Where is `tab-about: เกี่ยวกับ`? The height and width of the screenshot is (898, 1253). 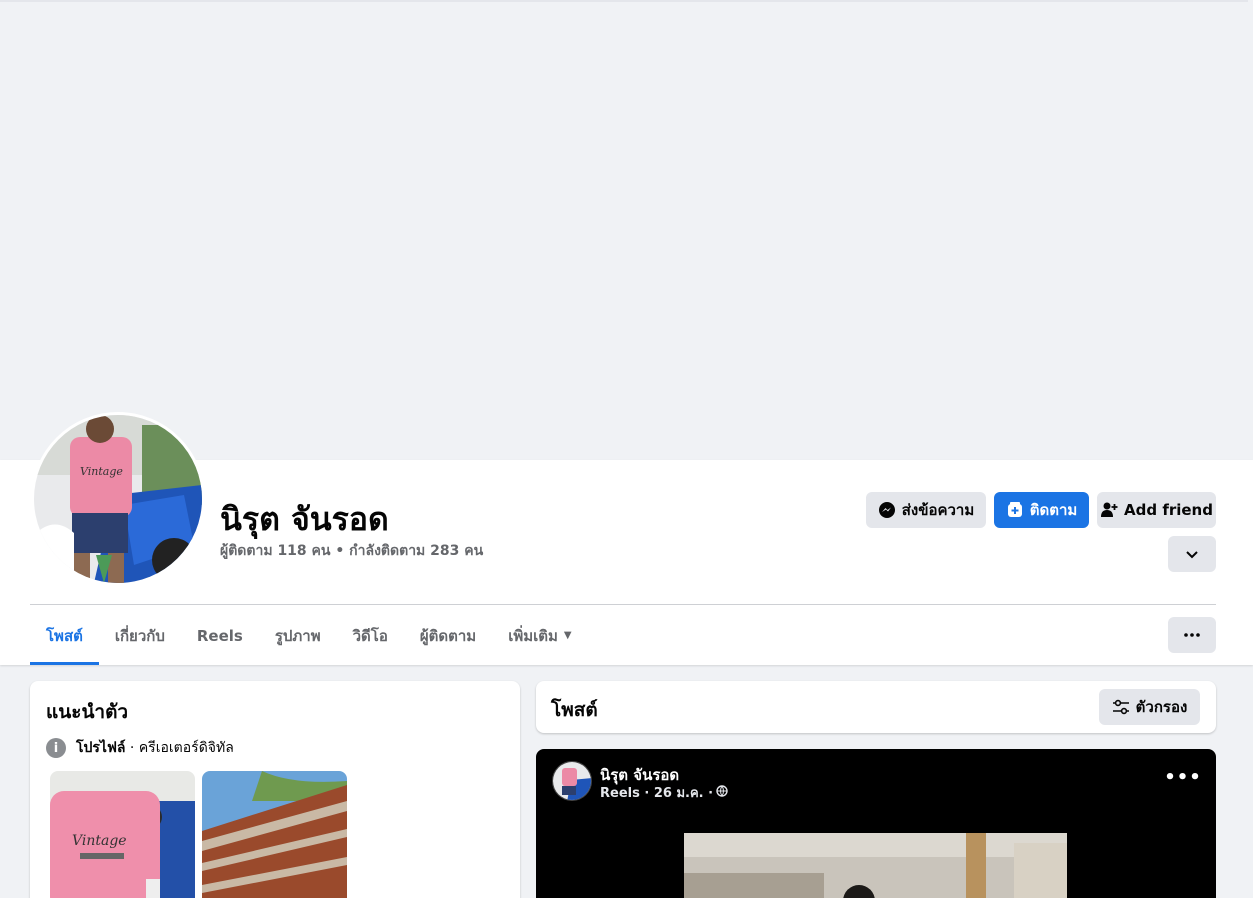 tab-about: เกี่ยวกับ is located at coordinates (140, 635).